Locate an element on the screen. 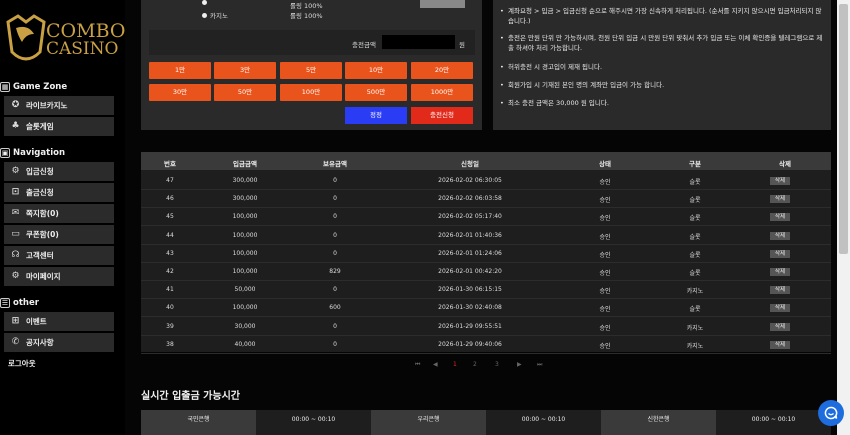 This screenshot has height=435, width=850. table-cell: 50,000 is located at coordinates (245, 290).